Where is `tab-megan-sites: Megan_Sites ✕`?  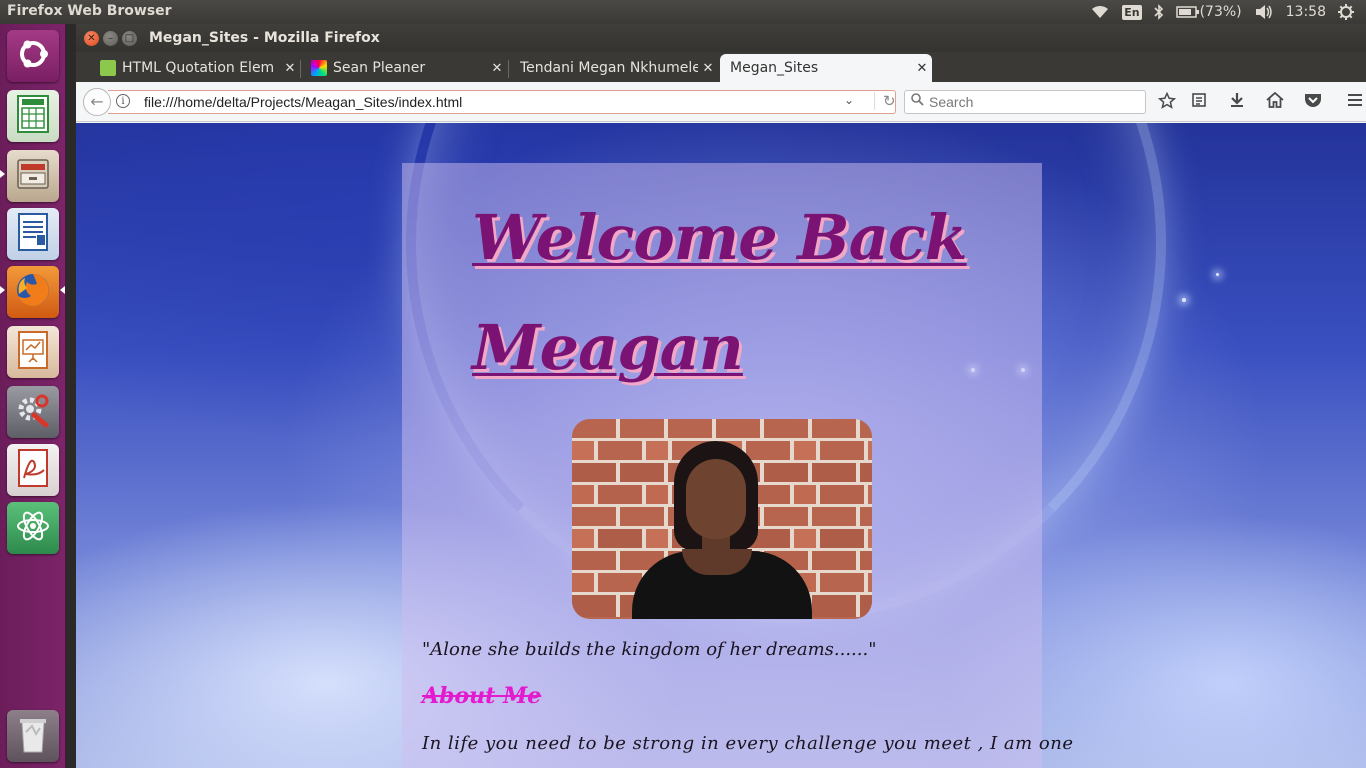 tab-megan-sites: Megan_Sites ✕ is located at coordinates (826, 68).